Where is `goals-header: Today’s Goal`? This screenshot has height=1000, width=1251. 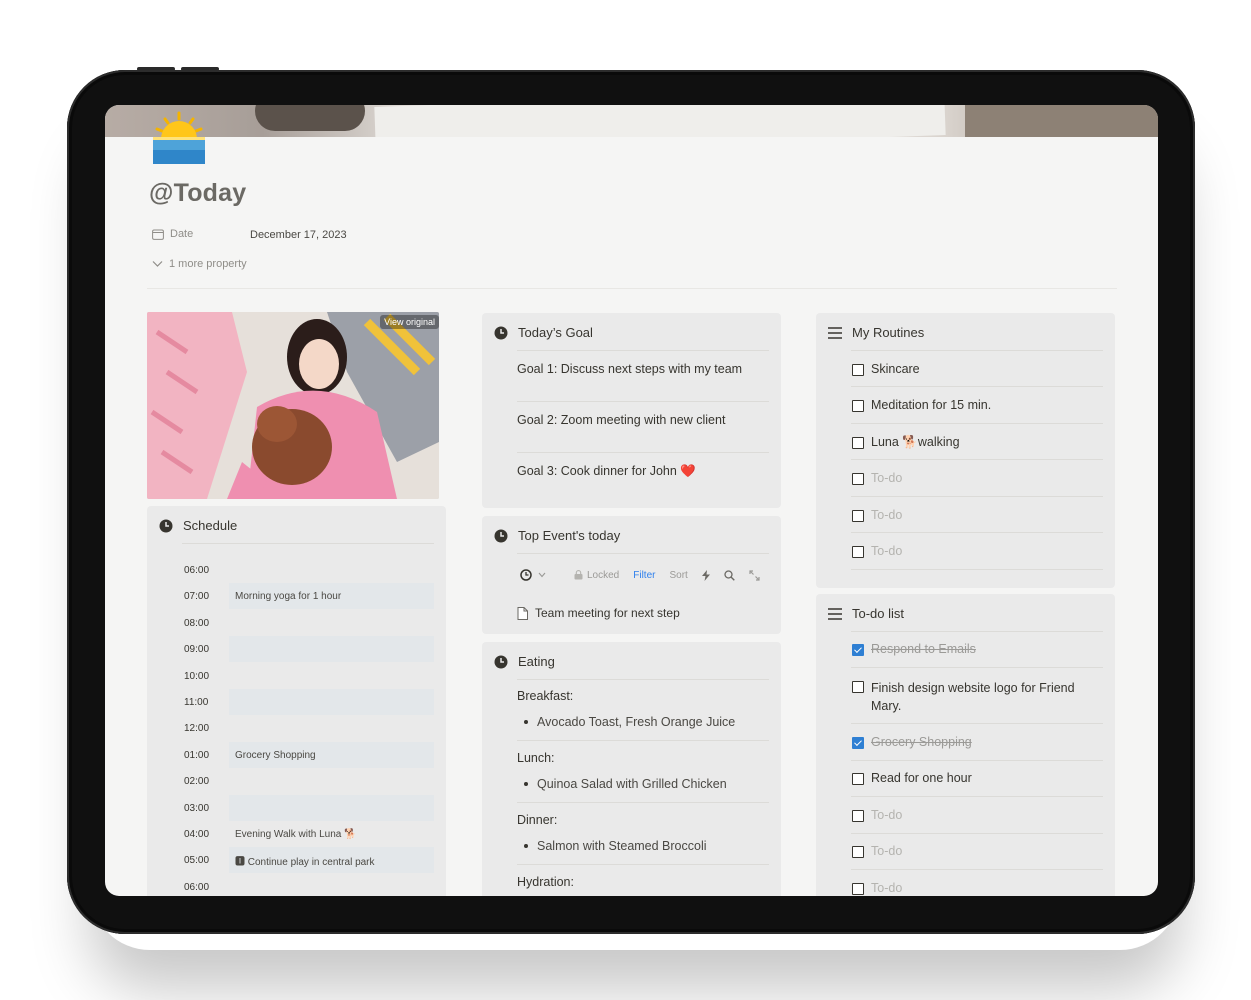 goals-header: Today’s Goal is located at coordinates (631, 332).